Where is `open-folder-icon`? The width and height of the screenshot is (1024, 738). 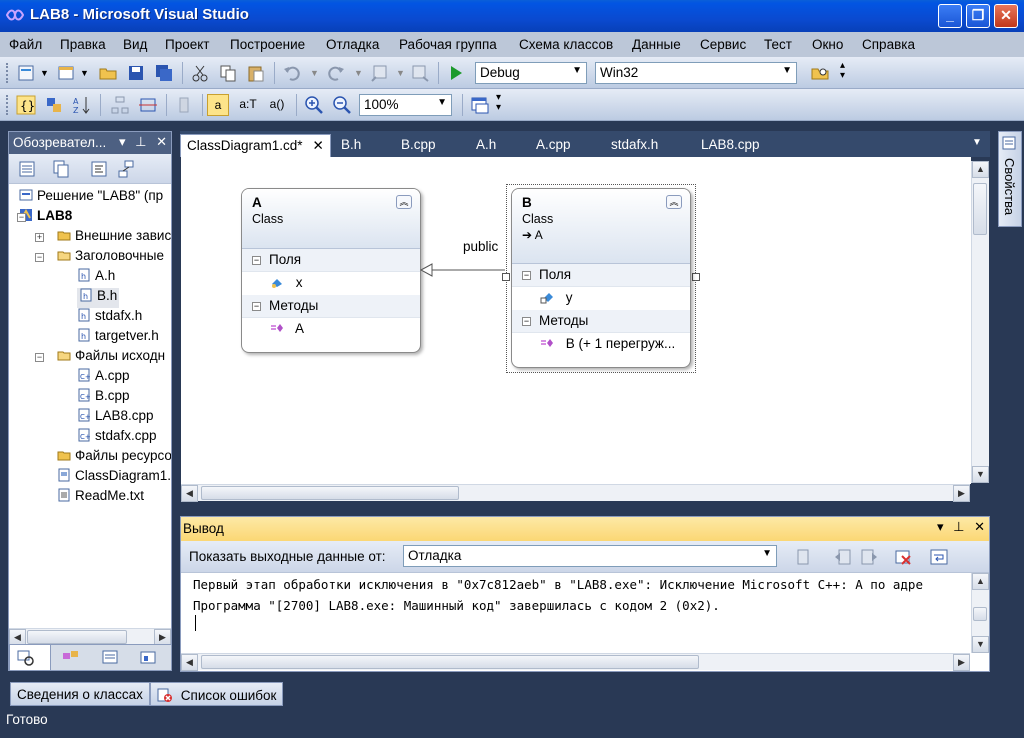
open-folder-icon is located at coordinates (108, 73).